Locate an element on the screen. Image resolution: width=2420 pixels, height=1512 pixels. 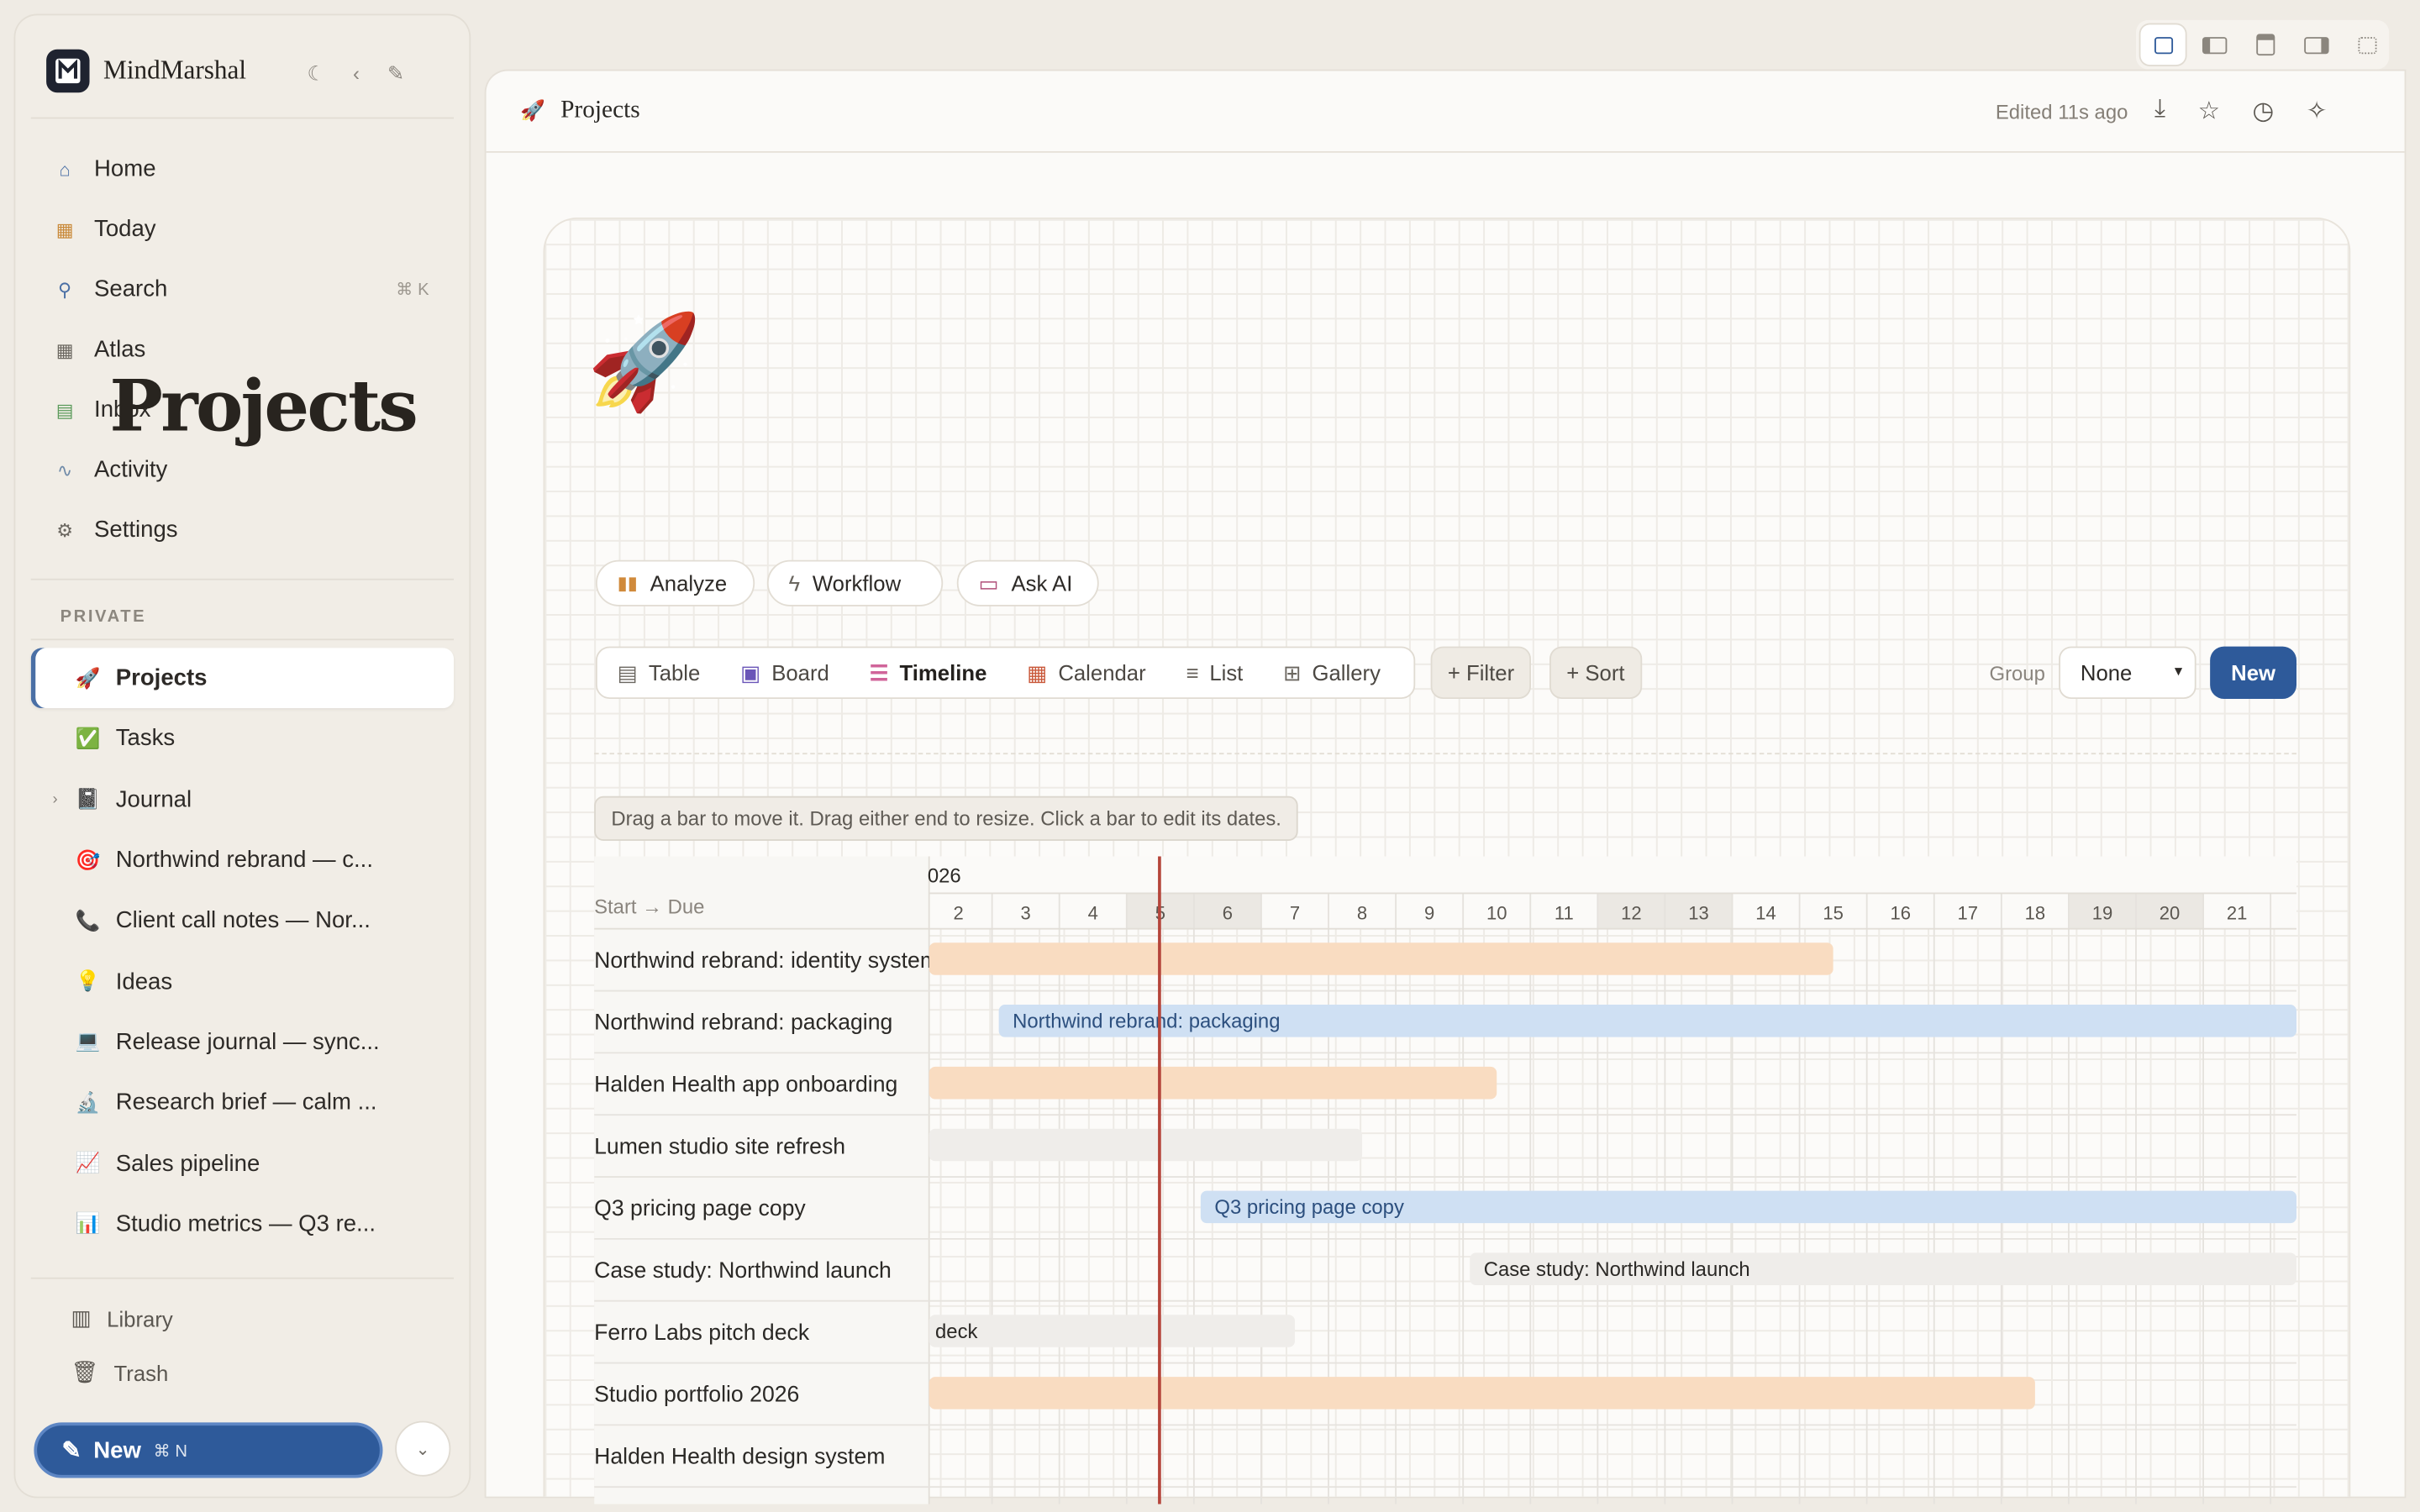
day-number: 13 is located at coordinates (1698, 913).